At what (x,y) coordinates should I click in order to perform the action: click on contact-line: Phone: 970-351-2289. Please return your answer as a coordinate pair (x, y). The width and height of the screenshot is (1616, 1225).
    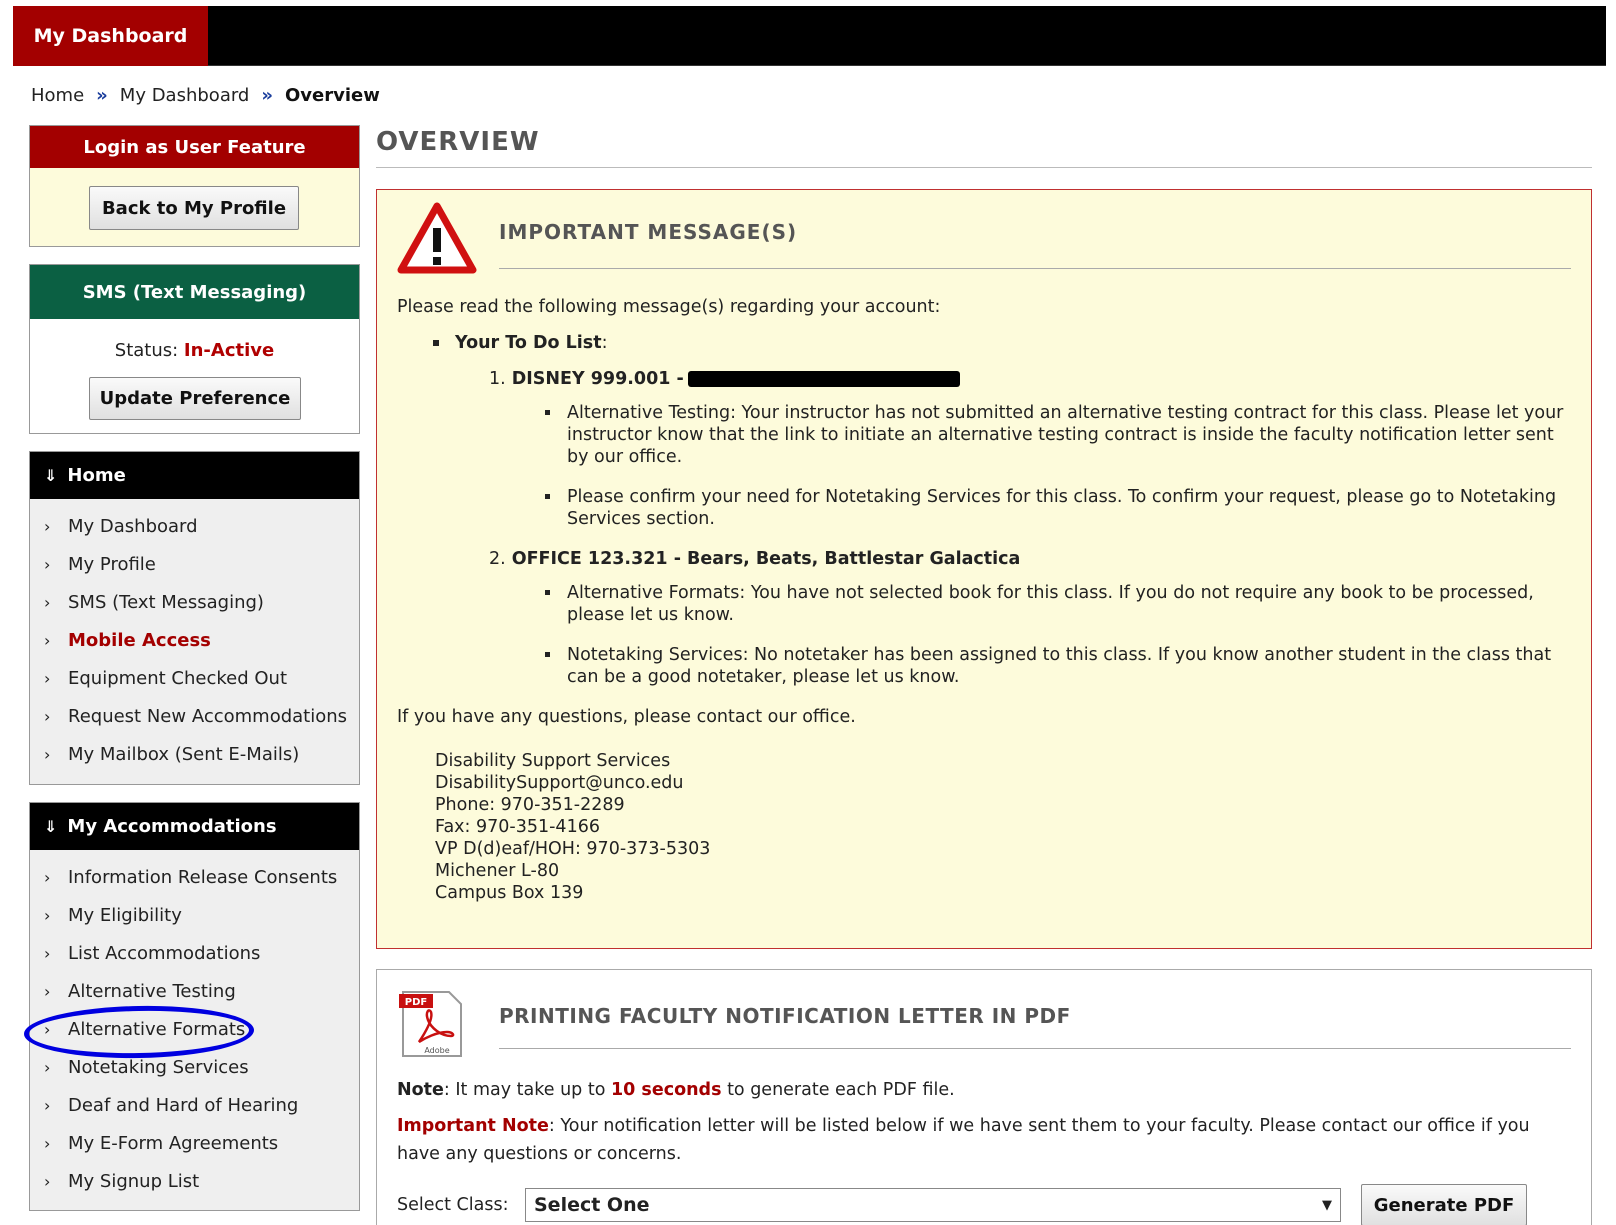
    Looking at the image, I should click on (530, 805).